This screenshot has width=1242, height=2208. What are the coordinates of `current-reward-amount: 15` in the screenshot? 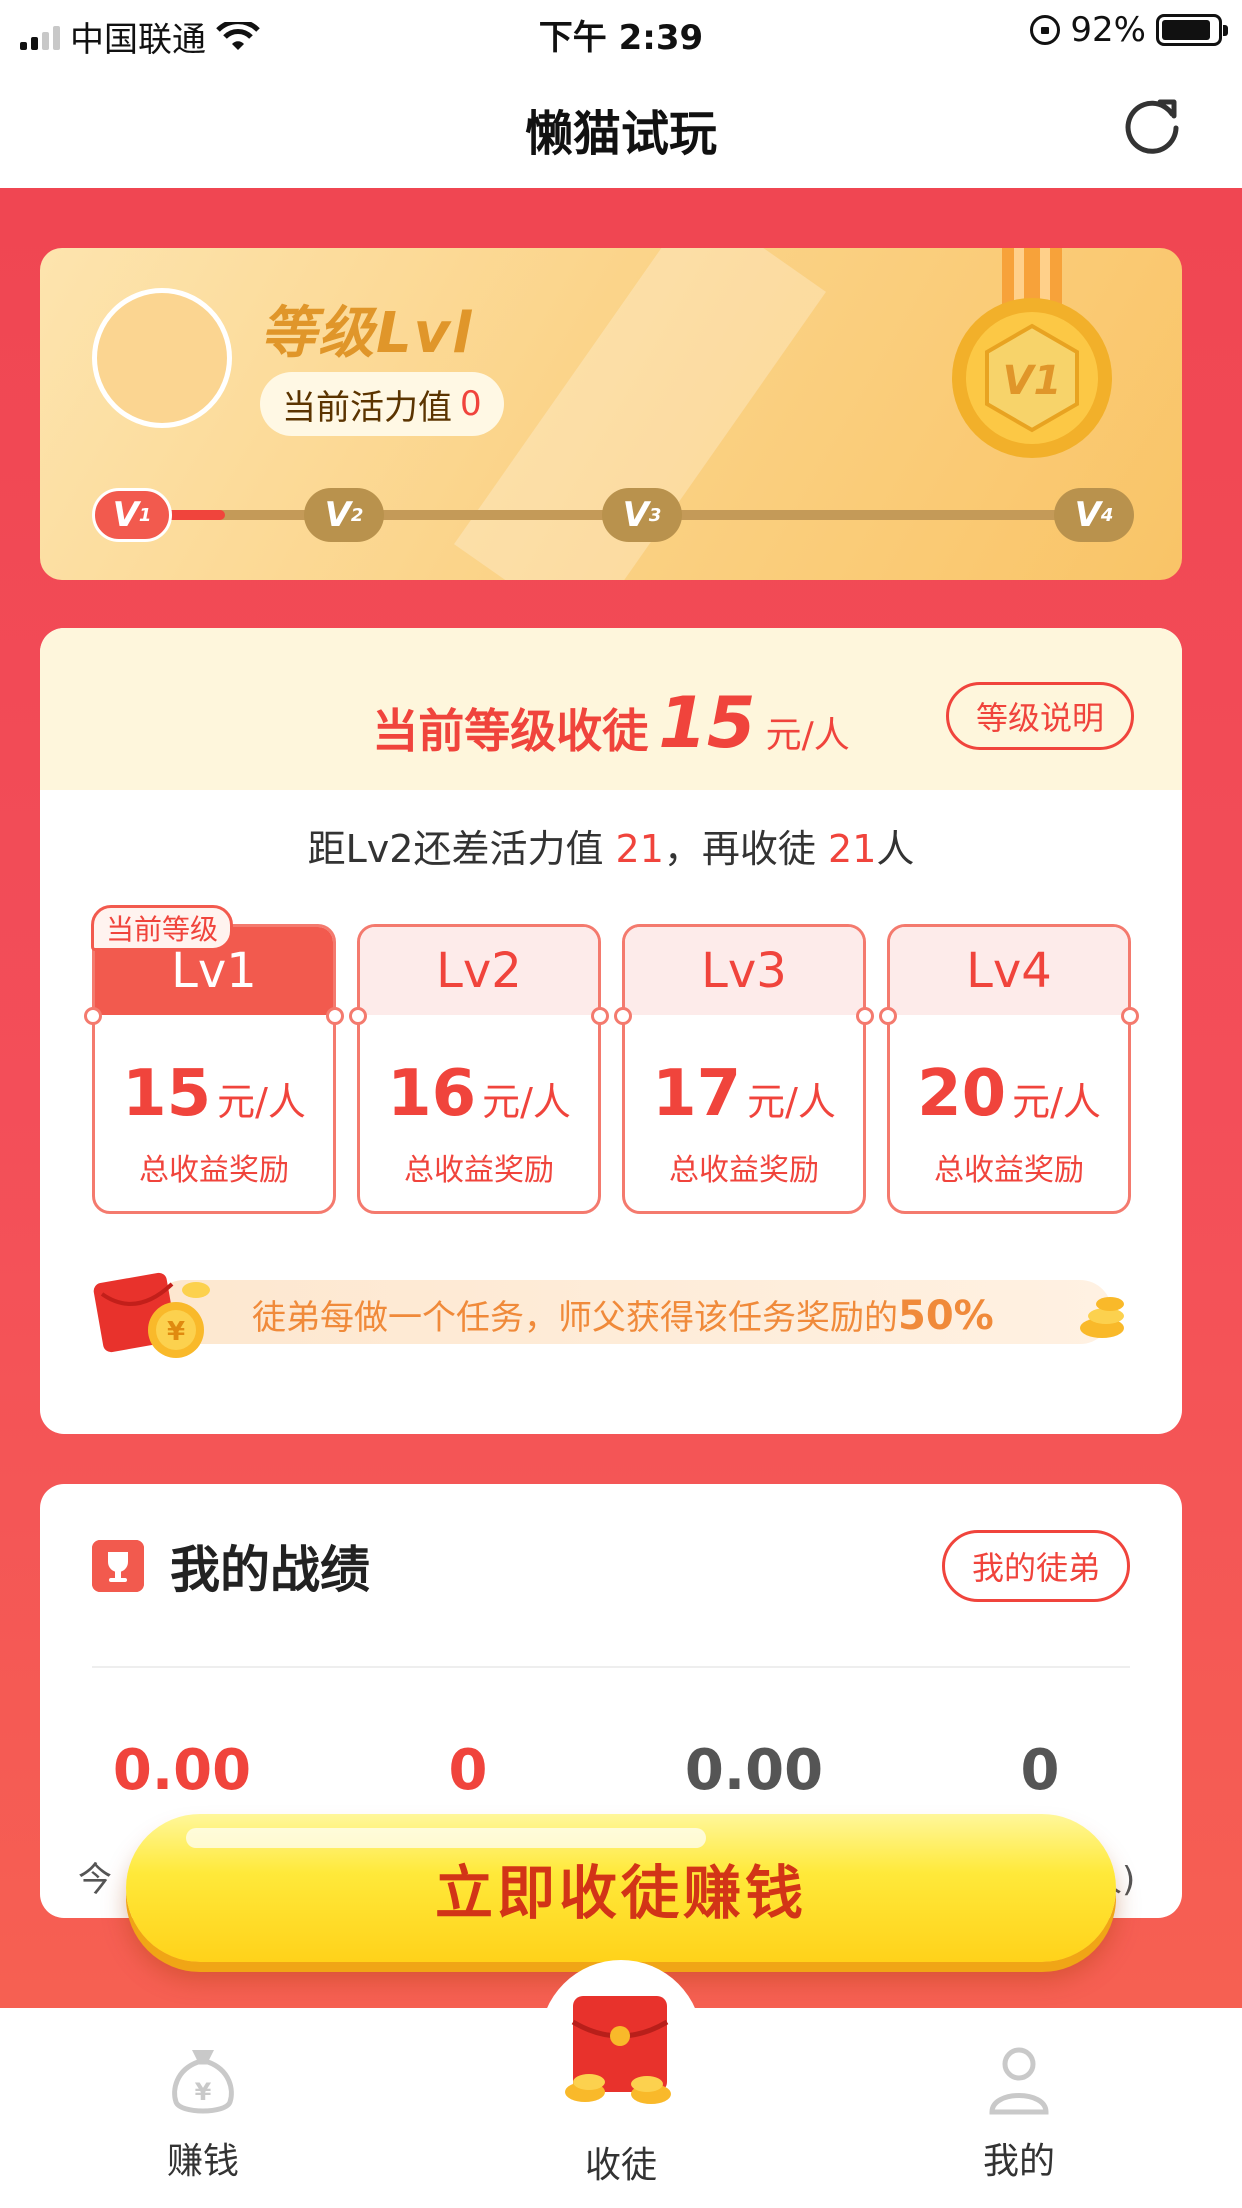 It's located at (707, 723).